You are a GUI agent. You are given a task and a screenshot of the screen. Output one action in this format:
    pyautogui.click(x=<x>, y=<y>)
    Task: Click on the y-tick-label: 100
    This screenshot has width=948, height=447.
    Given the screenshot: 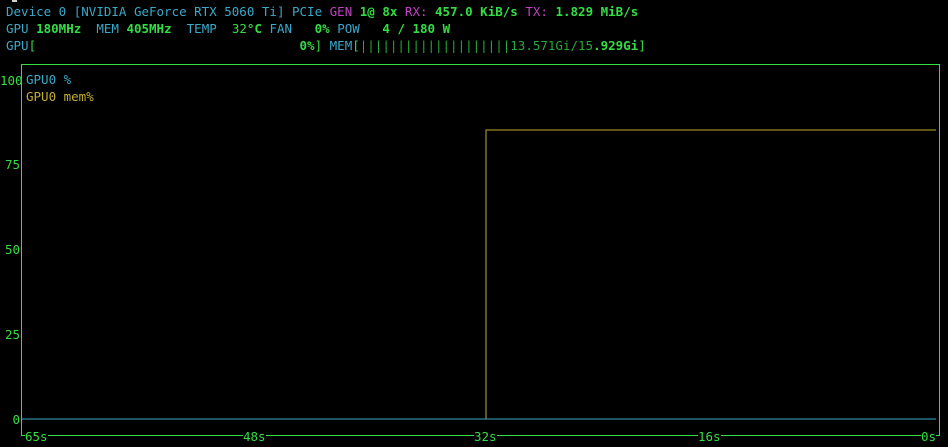 What is the action you would take?
    pyautogui.click(x=11, y=80)
    